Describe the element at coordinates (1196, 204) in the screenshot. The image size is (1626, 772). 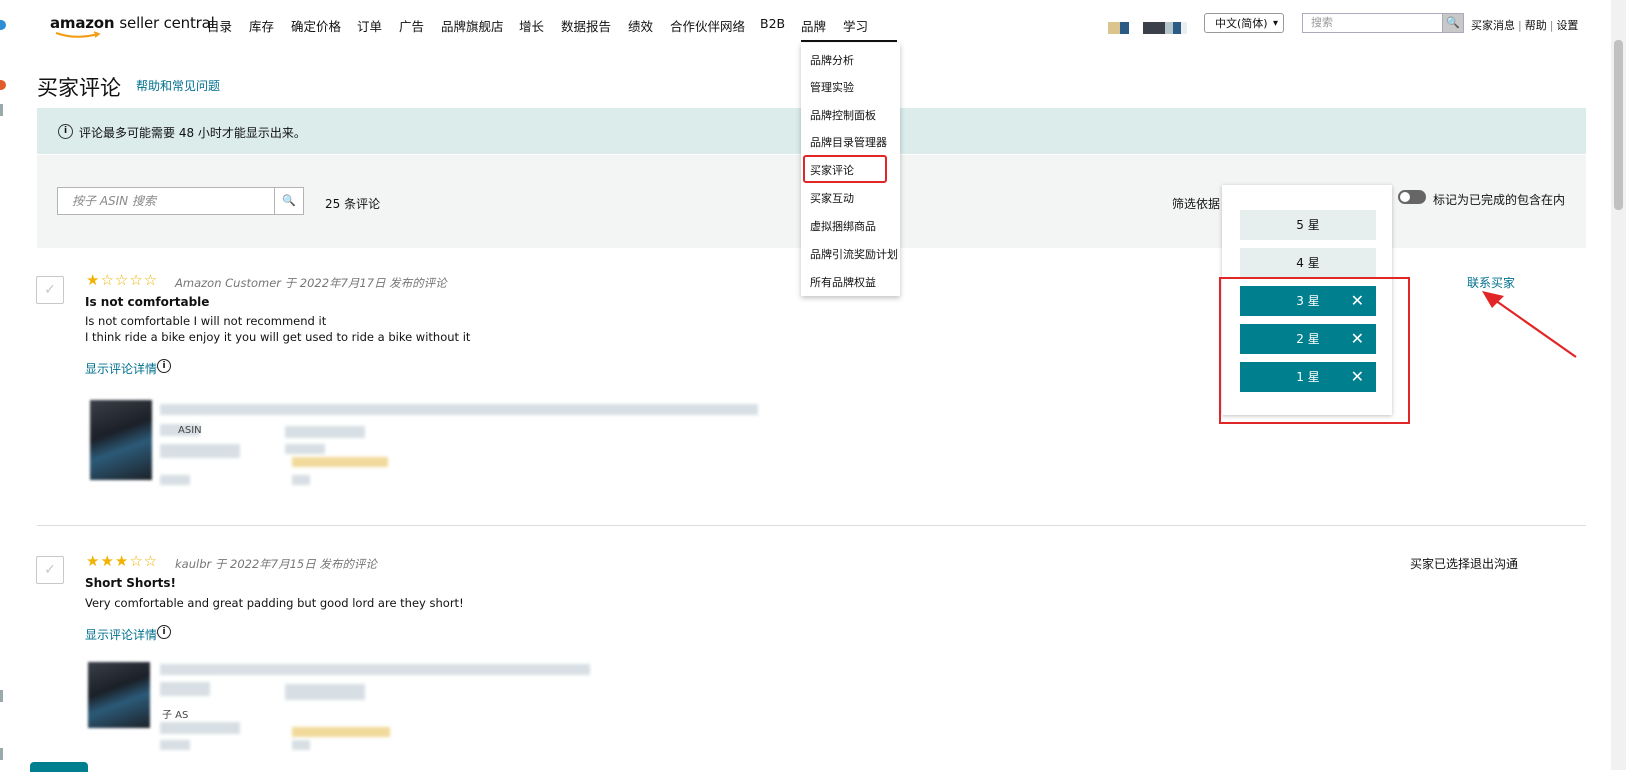
I see `filter-label: 筛选依据` at that location.